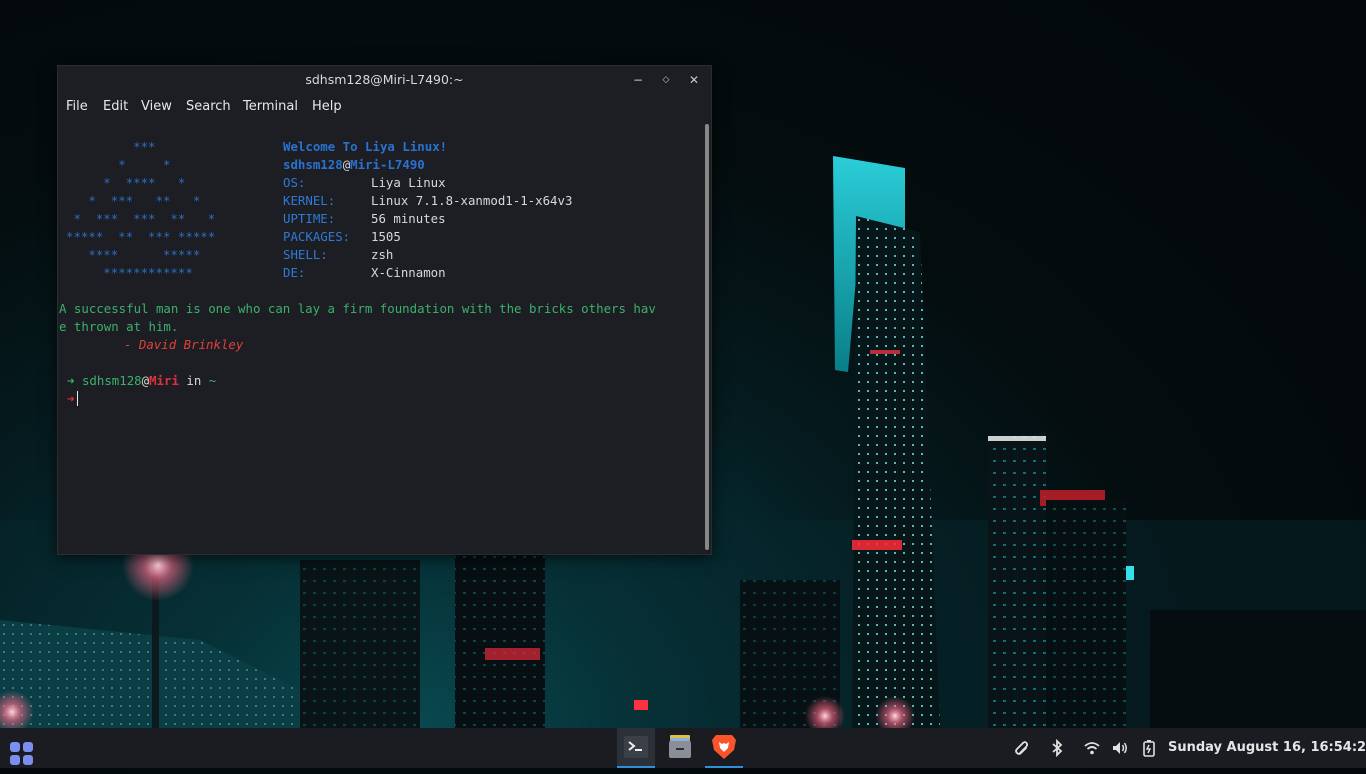  I want to click on window-title: sdhsm128@Miri-L7490:~, so click(384, 79).